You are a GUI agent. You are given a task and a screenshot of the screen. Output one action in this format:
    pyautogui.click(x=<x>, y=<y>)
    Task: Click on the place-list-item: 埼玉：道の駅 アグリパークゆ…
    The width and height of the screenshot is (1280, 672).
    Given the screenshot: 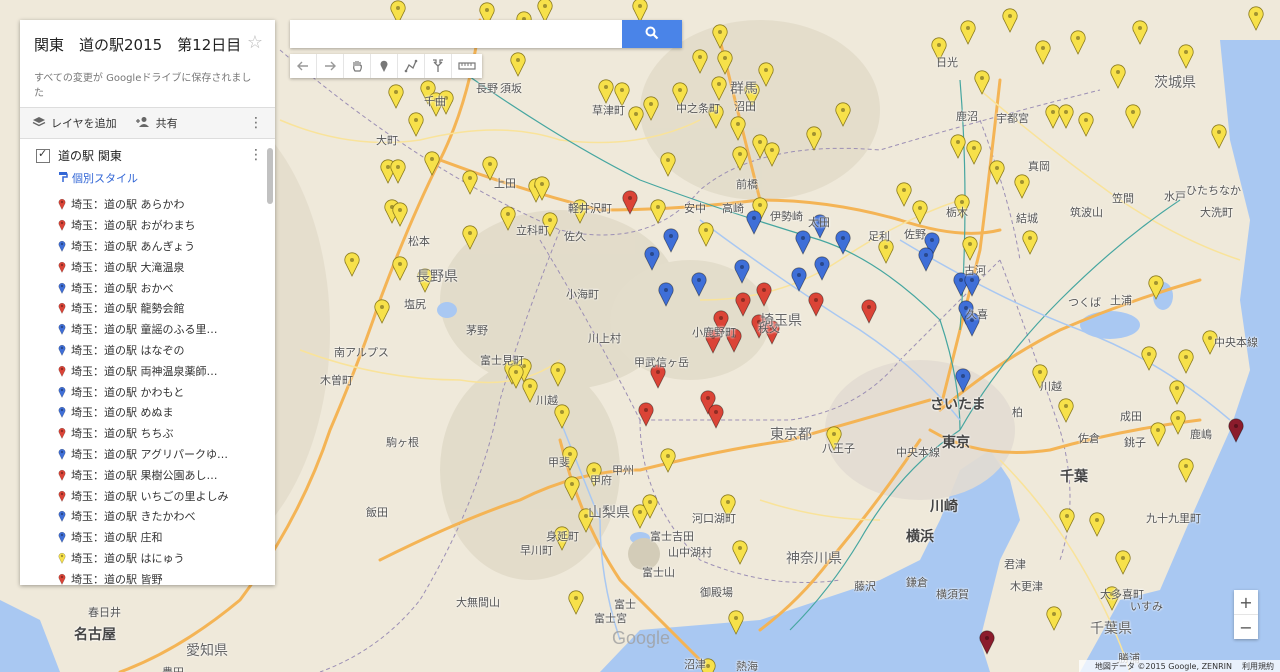 What is the action you would take?
    pyautogui.click(x=166, y=454)
    